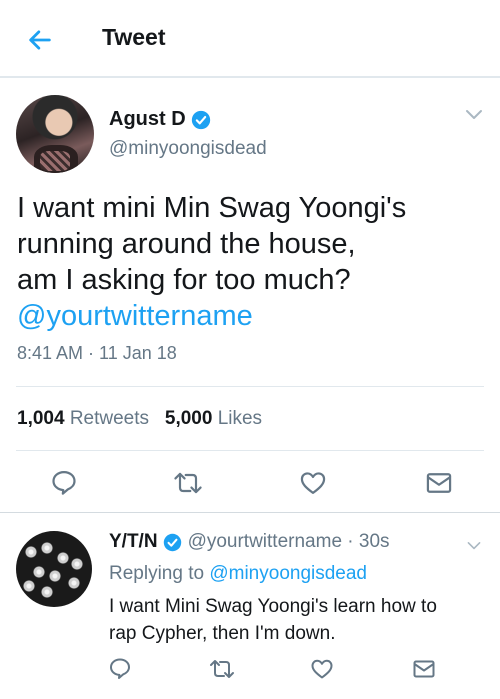 This screenshot has width=500, height=699. What do you see at coordinates (273, 606) in the screenshot?
I see `reply-text-line: I want Mini Swag Yoongi's learn how to` at bounding box center [273, 606].